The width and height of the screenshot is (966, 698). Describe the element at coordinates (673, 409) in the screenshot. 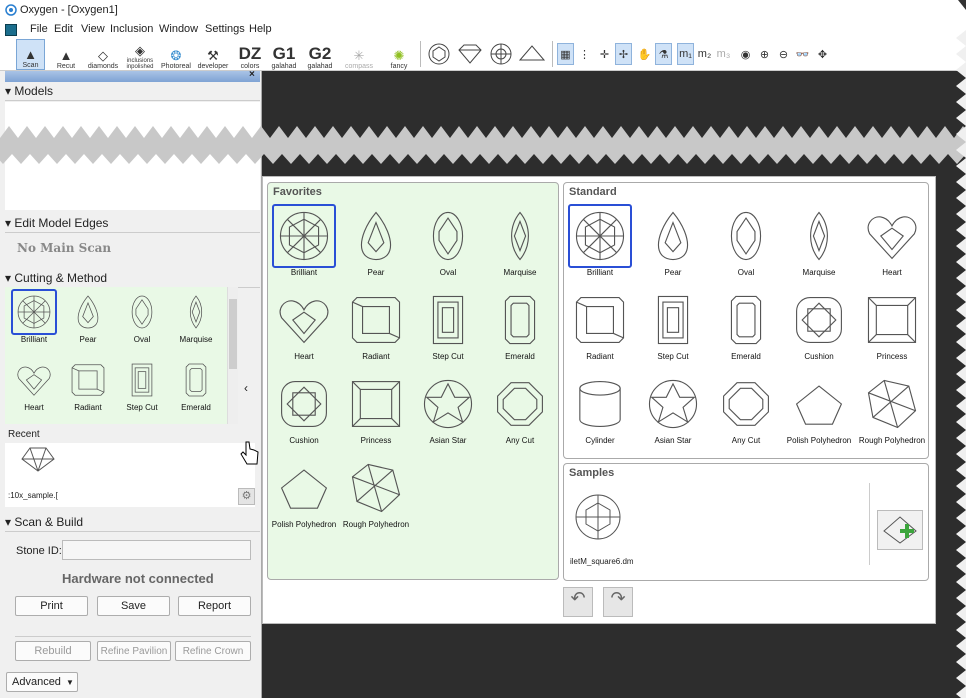

I see `standard-asian-star: Asian Star` at that location.